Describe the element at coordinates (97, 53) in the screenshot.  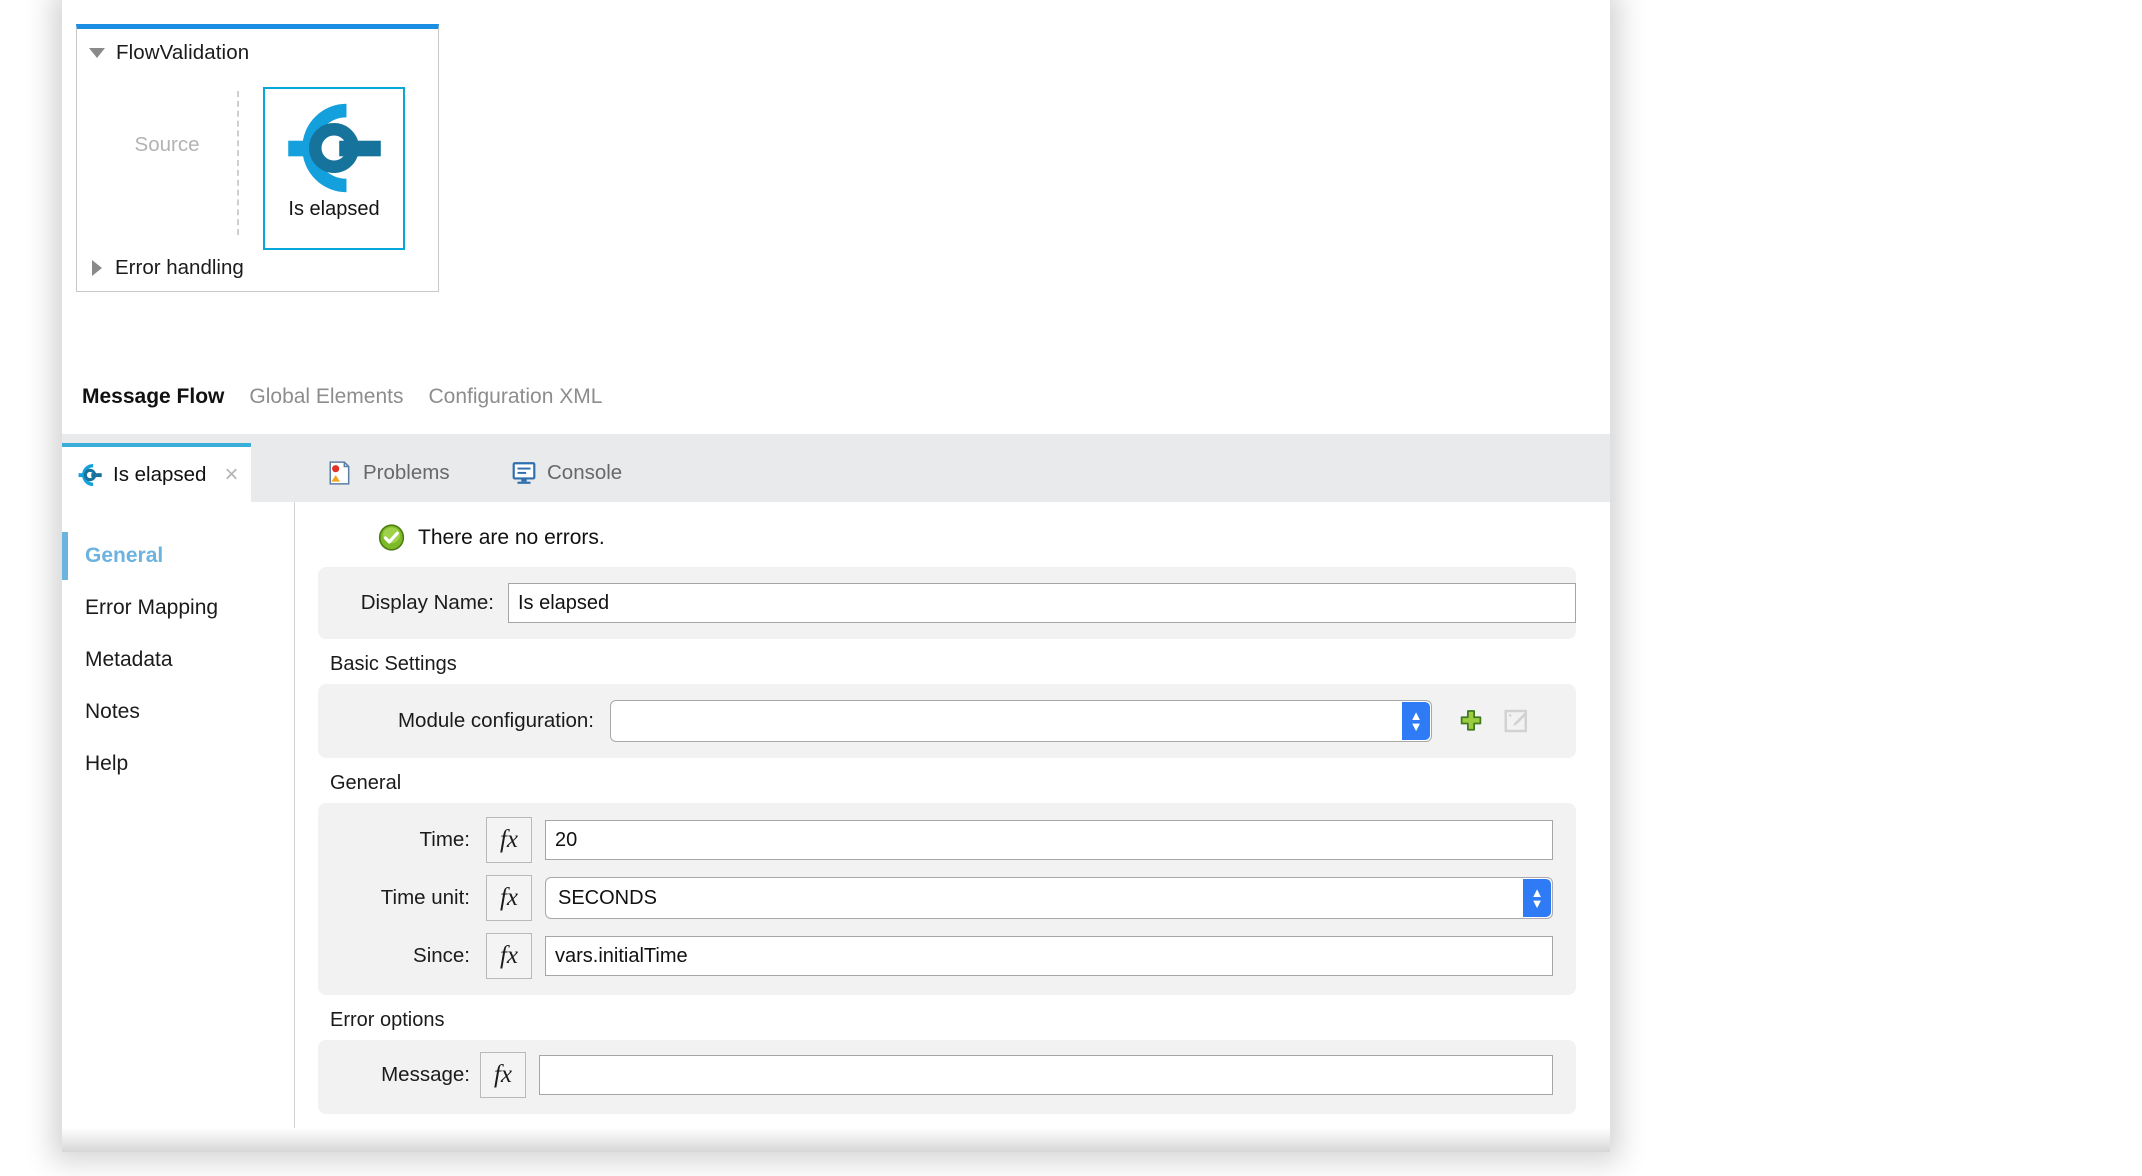
I see `triangle-down-icon` at that location.